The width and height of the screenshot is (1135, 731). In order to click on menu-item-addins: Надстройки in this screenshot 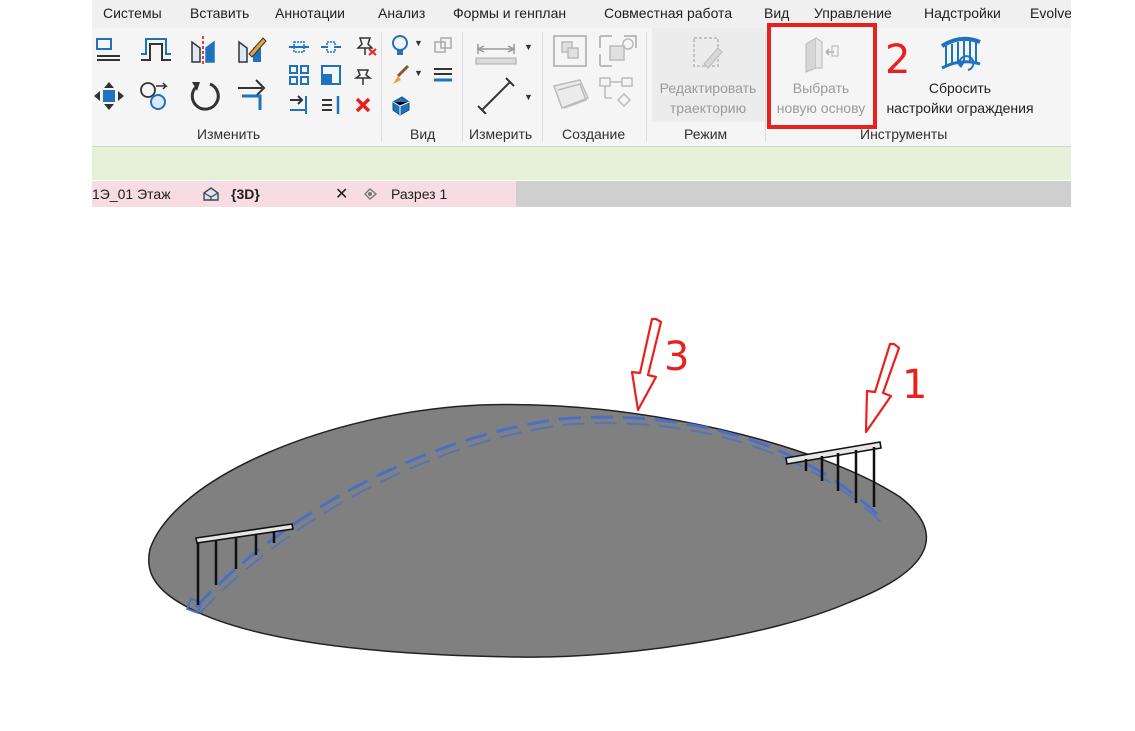, I will do `click(962, 13)`.